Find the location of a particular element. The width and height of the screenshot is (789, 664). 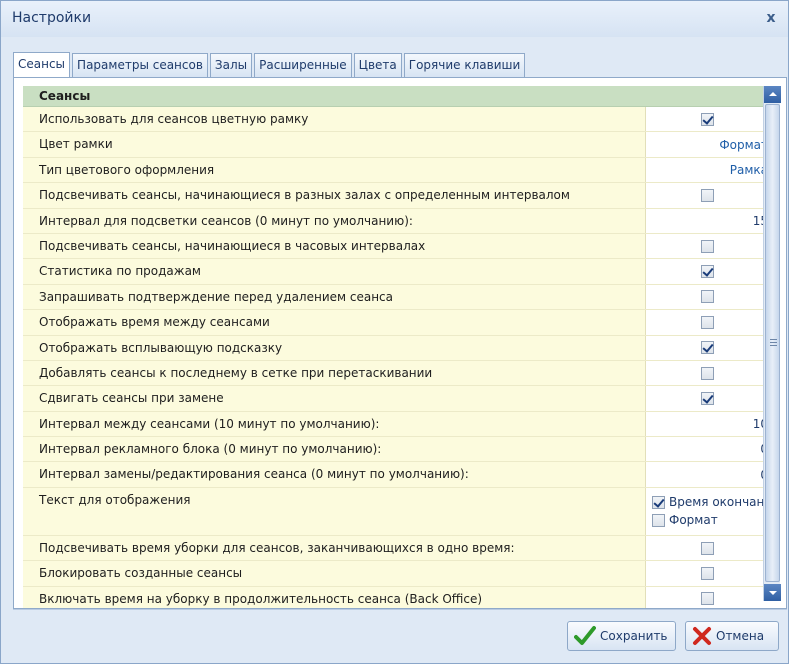

property-name: Отображать время между сеансами is located at coordinates (334, 322).